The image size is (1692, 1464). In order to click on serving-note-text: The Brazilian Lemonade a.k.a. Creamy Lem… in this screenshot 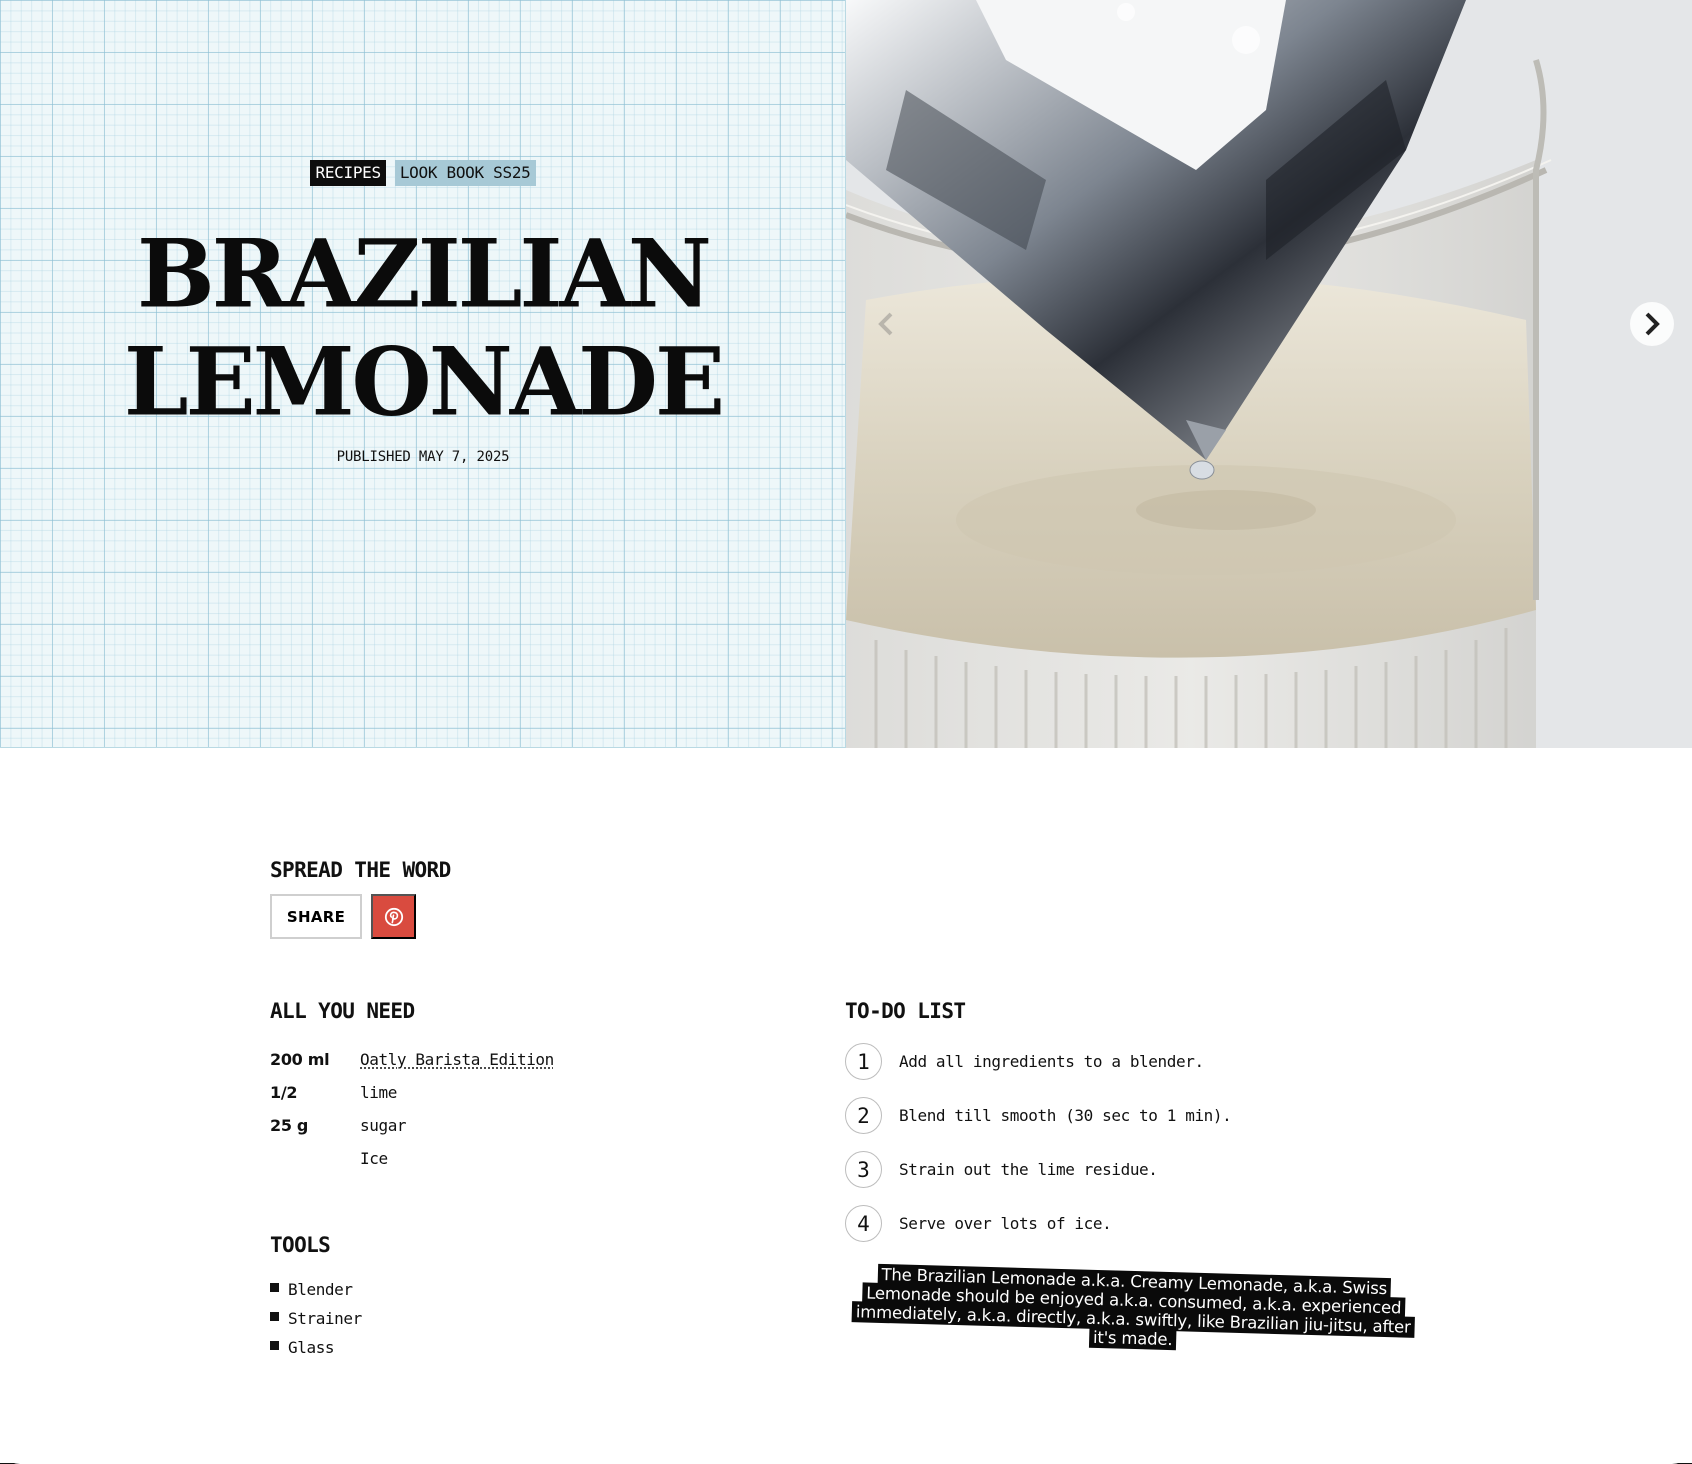, I will do `click(1133, 1307)`.